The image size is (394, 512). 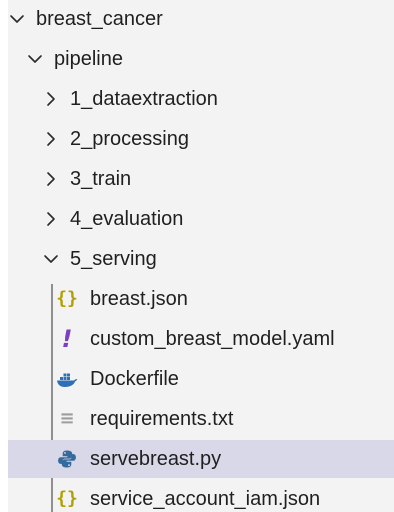 I want to click on tree-item-5-serving: 5_serving, so click(x=201, y=259).